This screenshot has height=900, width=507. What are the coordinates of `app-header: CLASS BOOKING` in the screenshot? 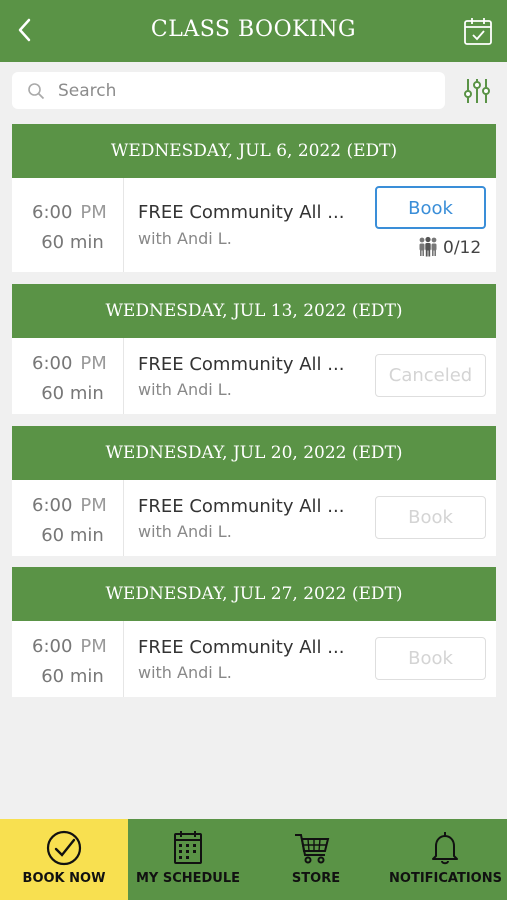 It's located at (253, 31).